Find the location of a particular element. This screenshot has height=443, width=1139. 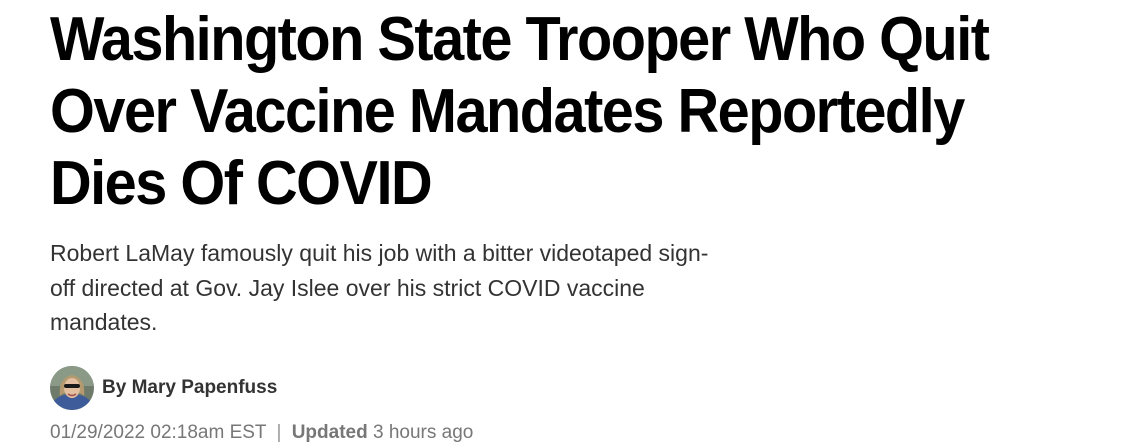

author-link: Mary Papenfuss is located at coordinates (205, 387).